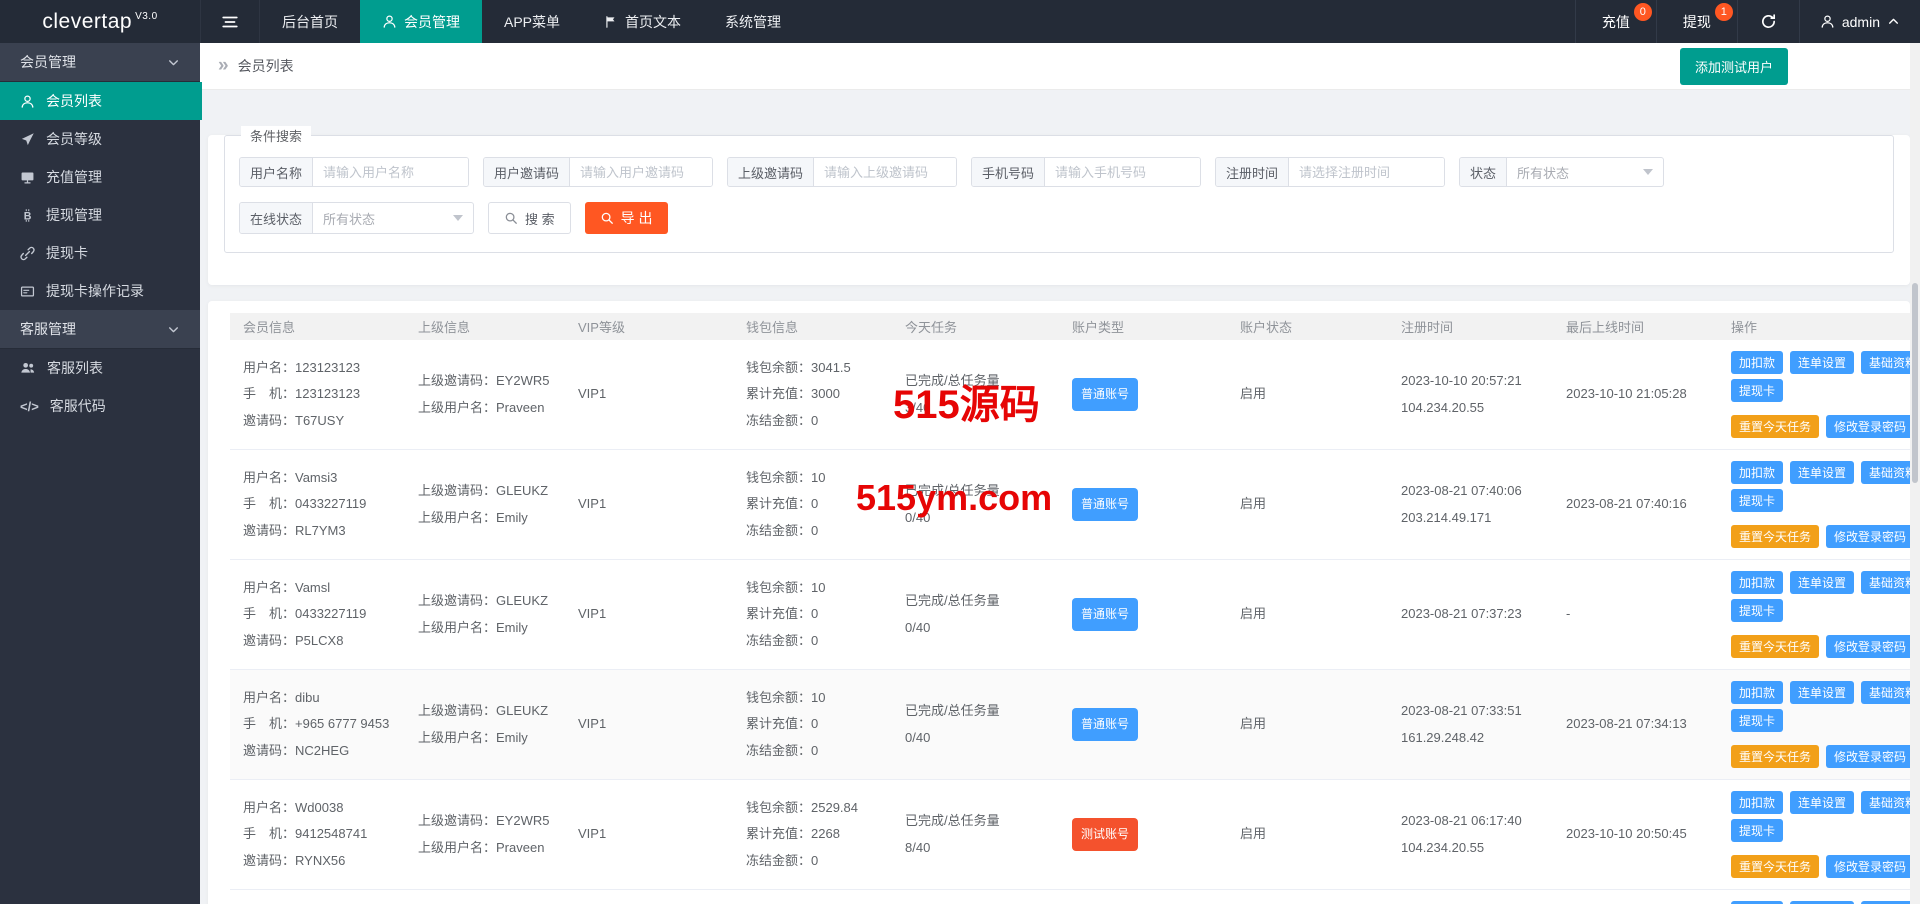 The height and width of the screenshot is (904, 1920). Describe the element at coordinates (782, 504) in the screenshot. I see `wallet-info-cell-line: 累计充值：0` at that location.